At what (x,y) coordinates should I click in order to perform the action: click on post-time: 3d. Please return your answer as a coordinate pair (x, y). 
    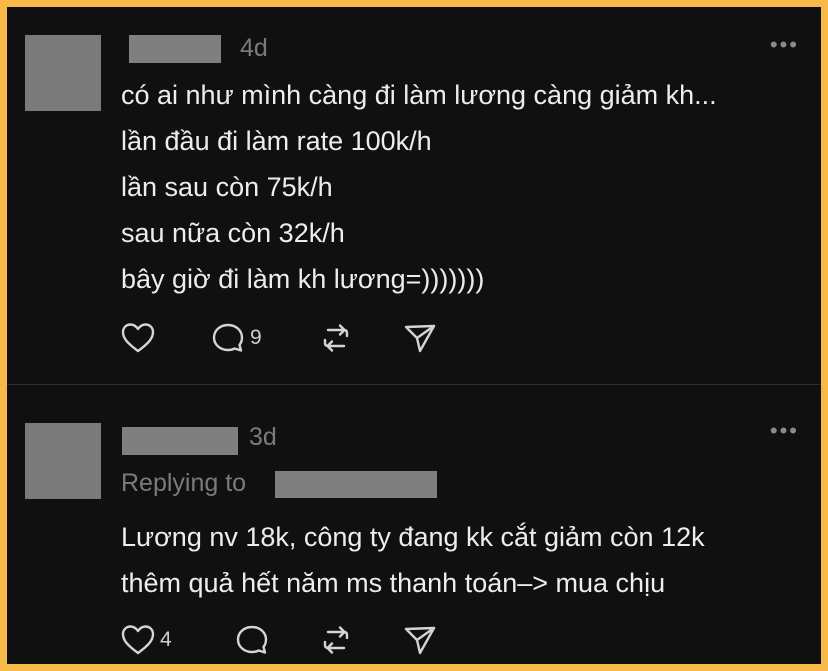
    Looking at the image, I should click on (263, 437).